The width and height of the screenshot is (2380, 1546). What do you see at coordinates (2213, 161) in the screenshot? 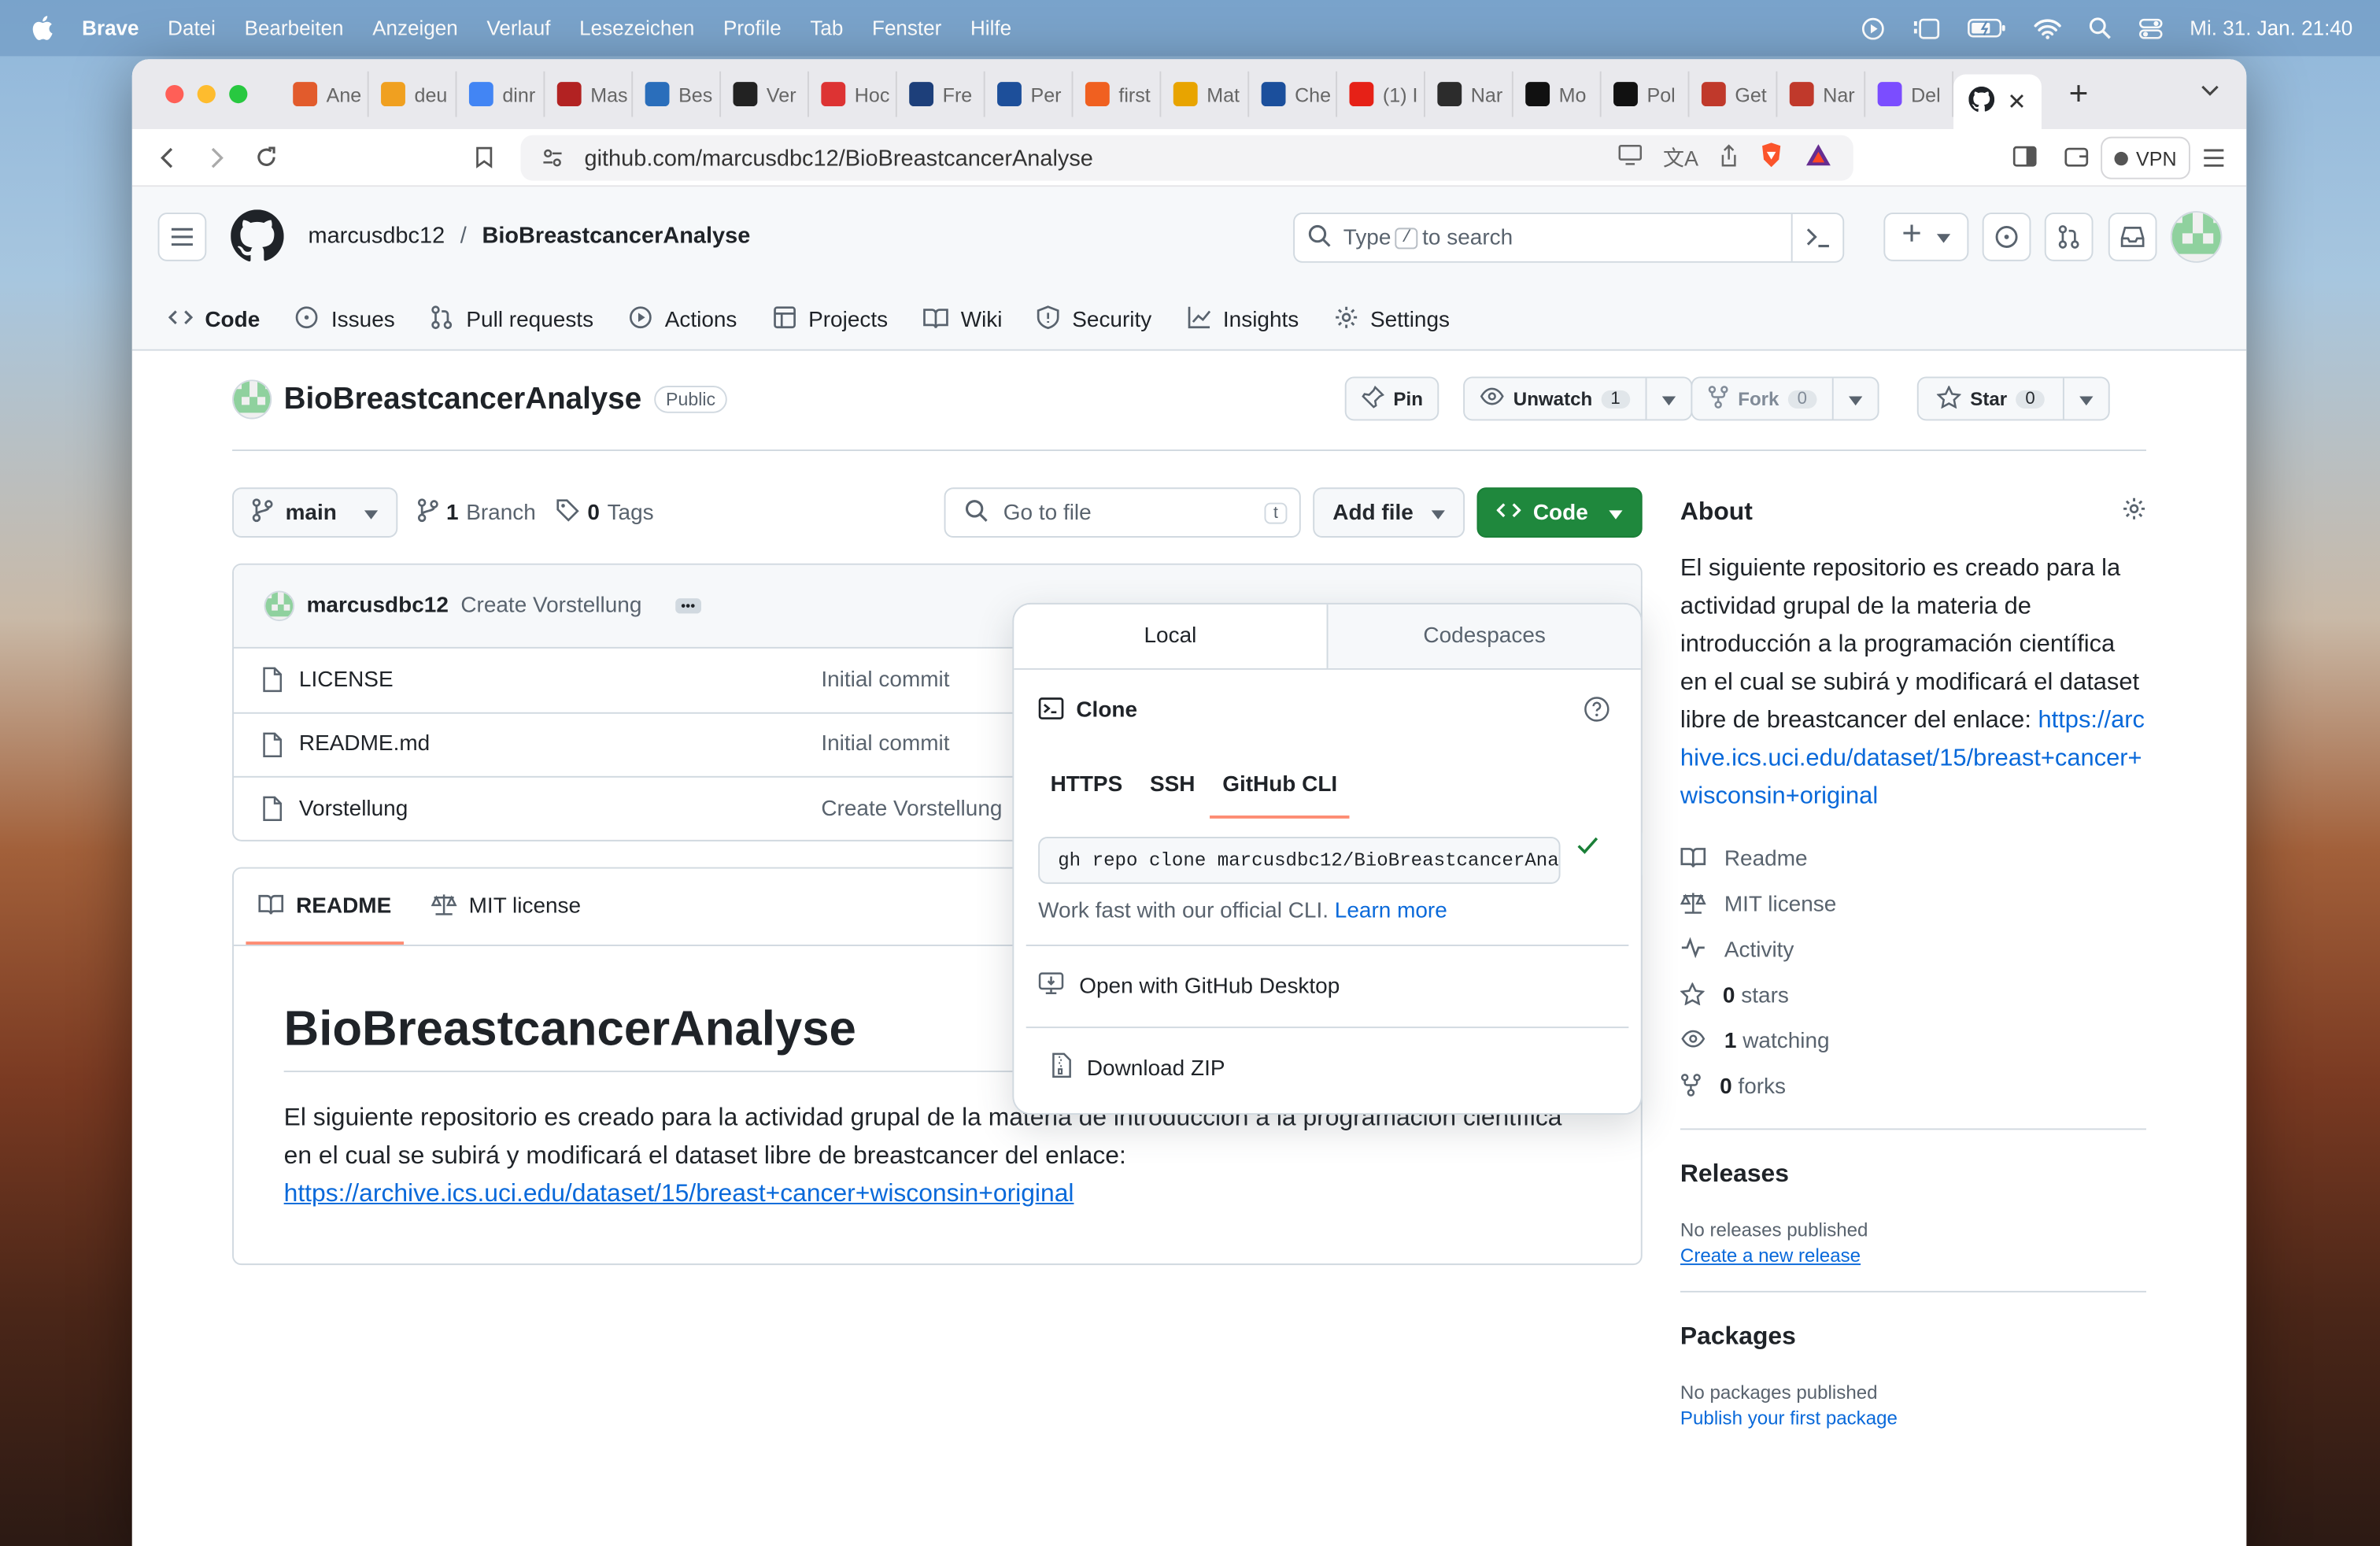
I see `browser-menu-icon` at bounding box center [2213, 161].